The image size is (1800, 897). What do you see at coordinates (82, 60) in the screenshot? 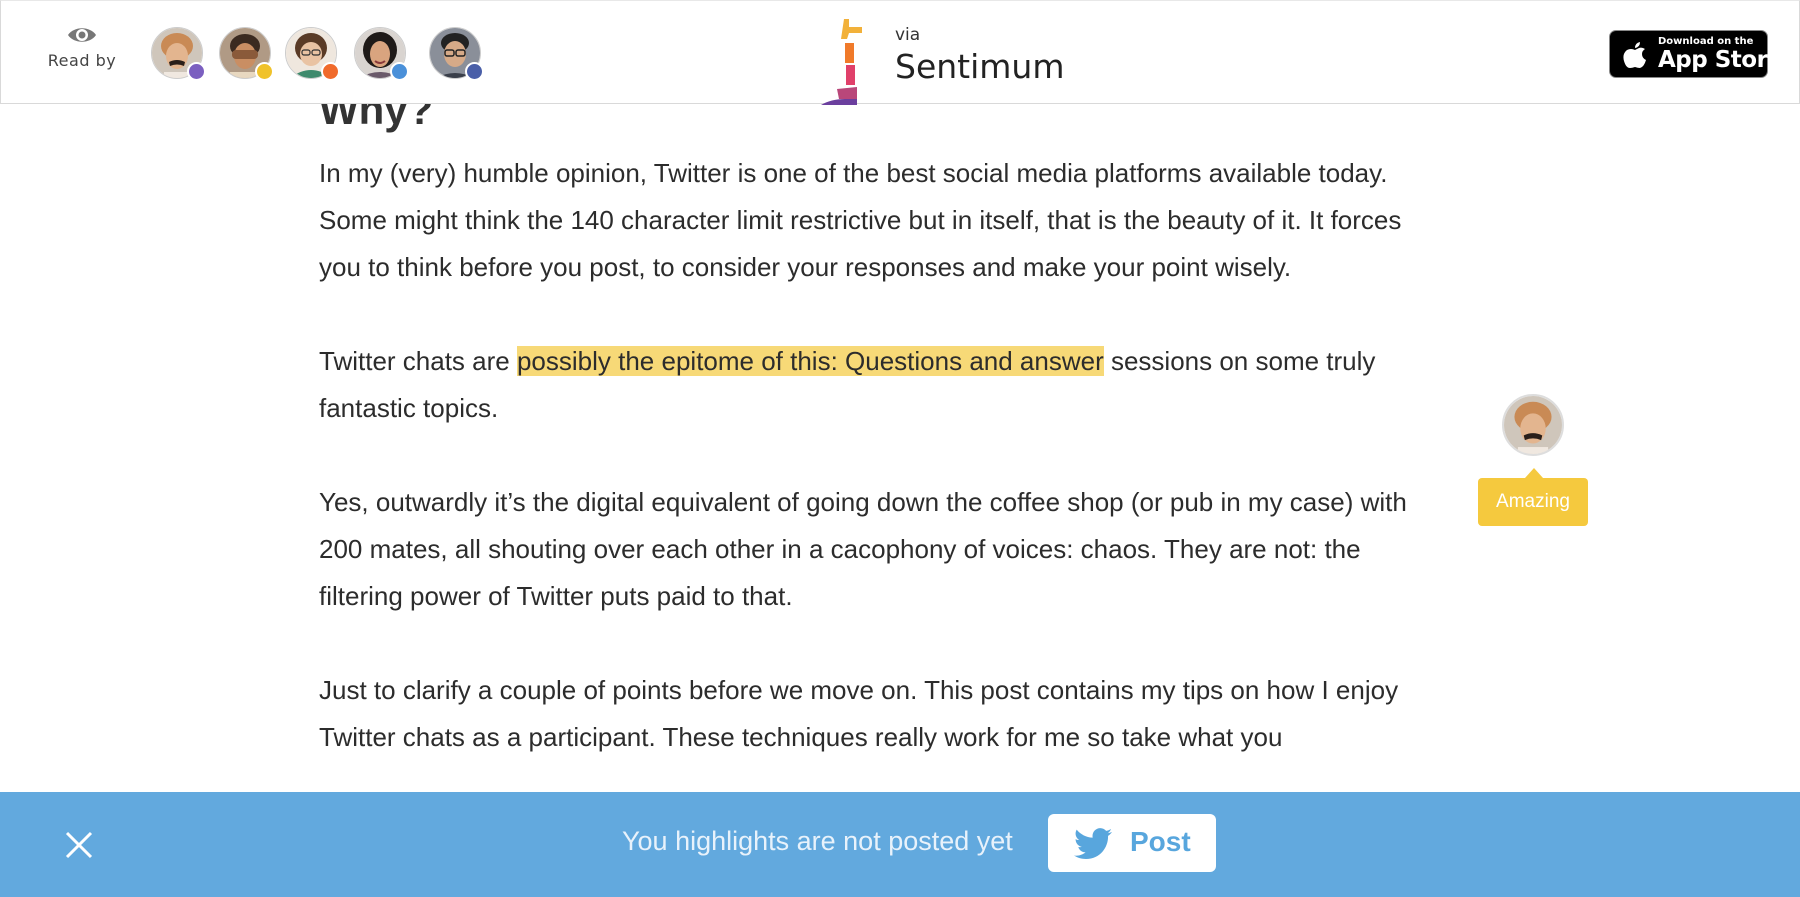
I see `read-by-label: Read by` at bounding box center [82, 60].